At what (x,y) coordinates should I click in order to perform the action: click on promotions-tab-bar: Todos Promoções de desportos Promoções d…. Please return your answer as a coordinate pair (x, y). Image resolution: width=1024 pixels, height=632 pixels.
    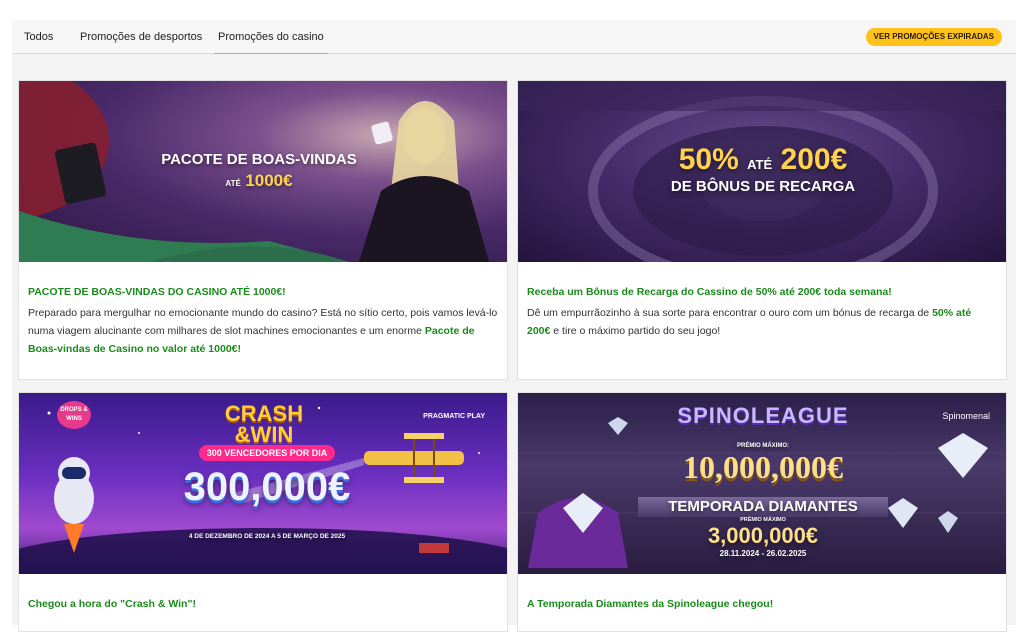
    Looking at the image, I should click on (514, 37).